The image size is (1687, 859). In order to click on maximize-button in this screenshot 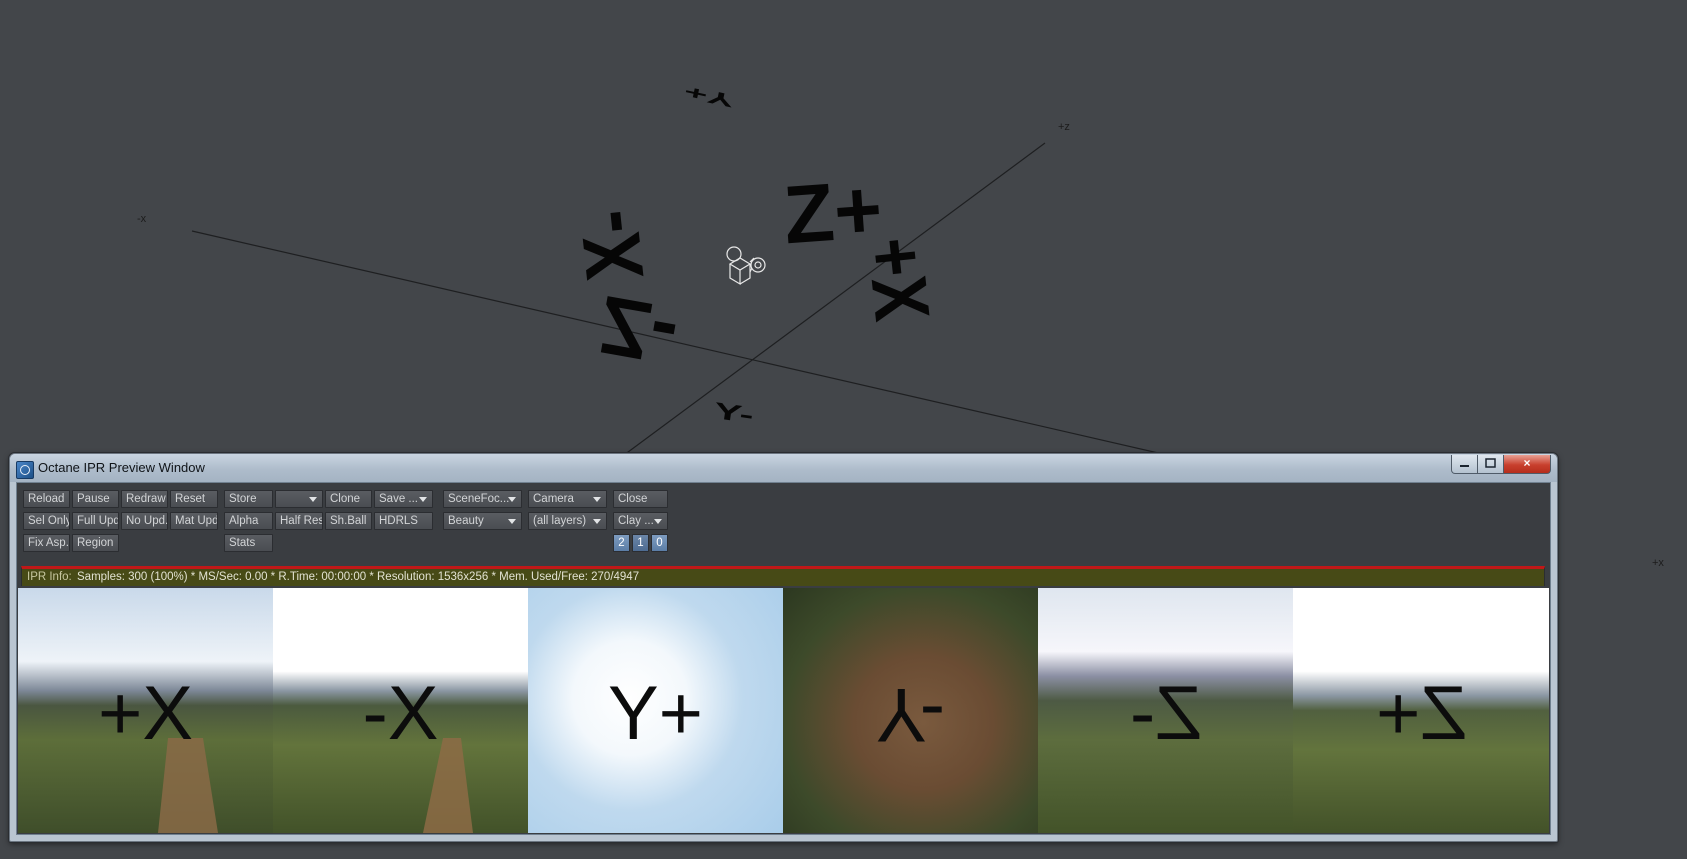, I will do `click(1490, 464)`.